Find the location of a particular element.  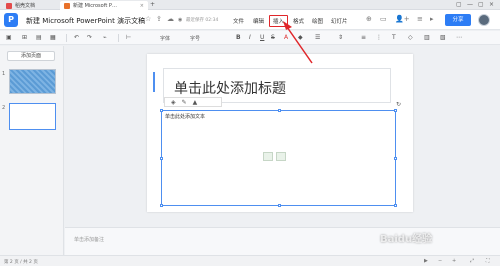

slide-number: 1 is located at coordinates (4, 74).